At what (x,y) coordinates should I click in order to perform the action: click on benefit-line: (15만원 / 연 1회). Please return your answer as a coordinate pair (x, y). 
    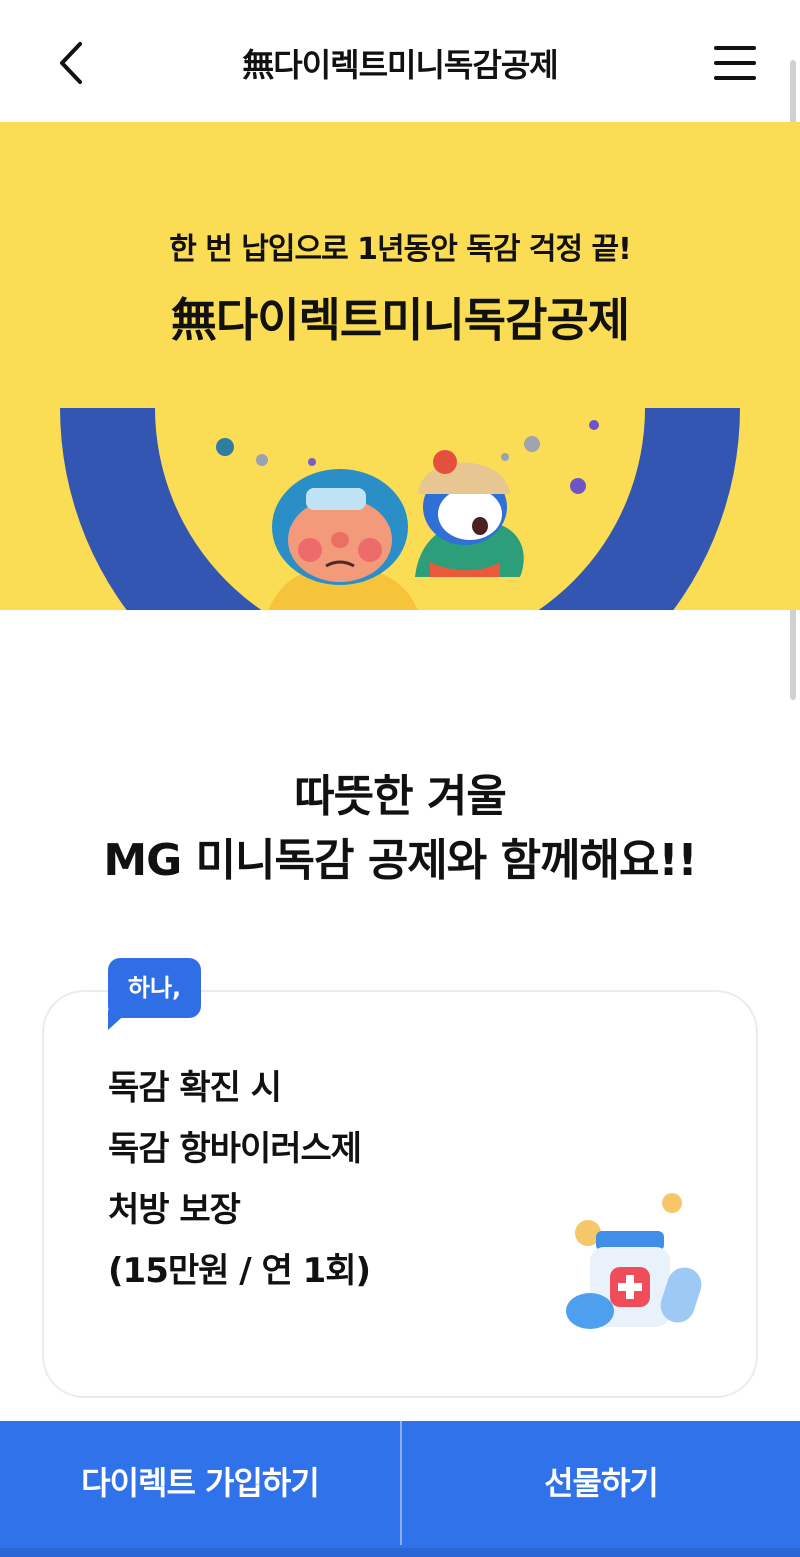
    Looking at the image, I should click on (239, 1271).